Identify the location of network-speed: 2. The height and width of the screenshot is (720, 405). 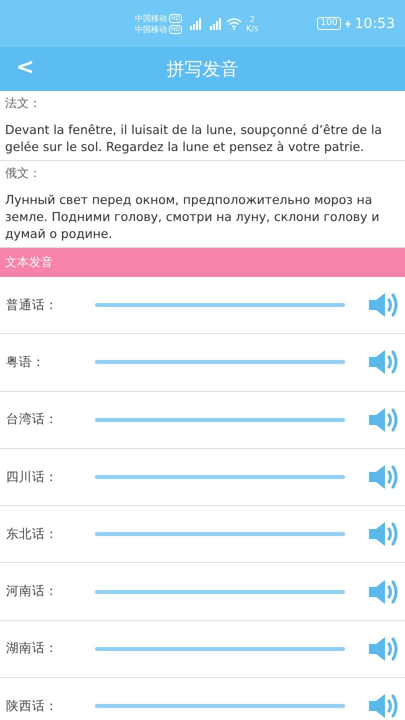
(252, 19).